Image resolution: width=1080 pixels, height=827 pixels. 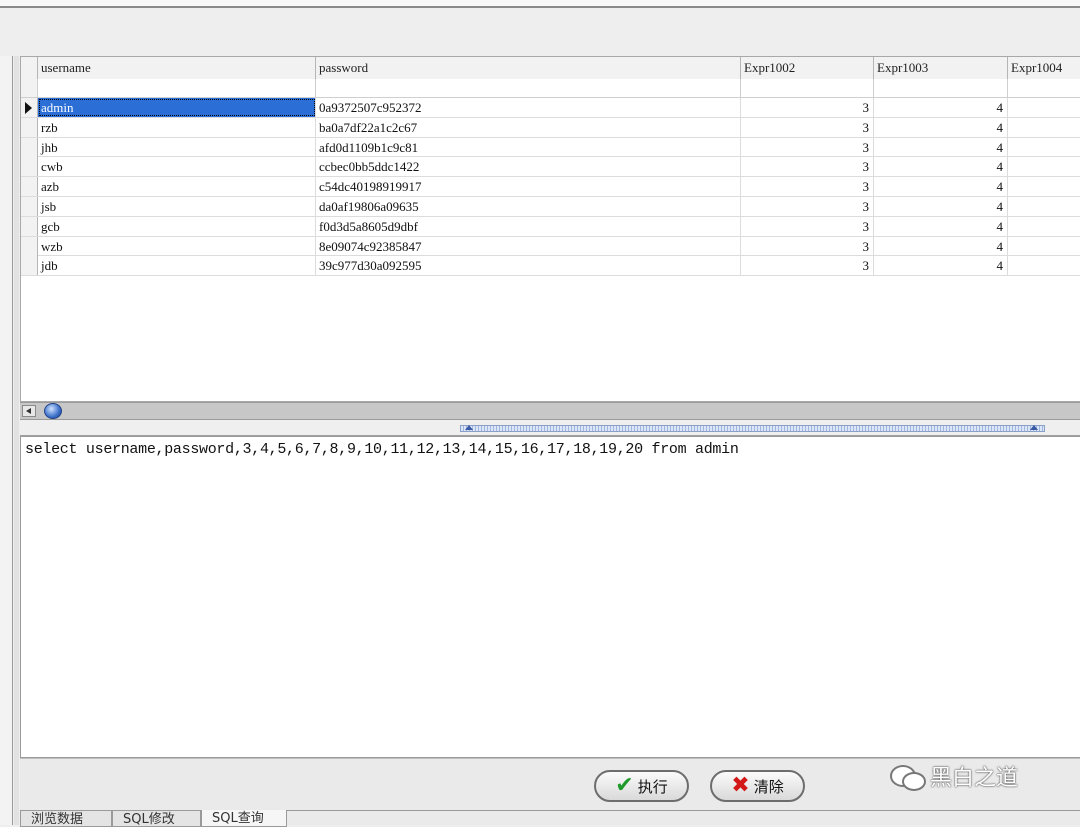 I want to click on grid-corner, so click(x=29, y=68).